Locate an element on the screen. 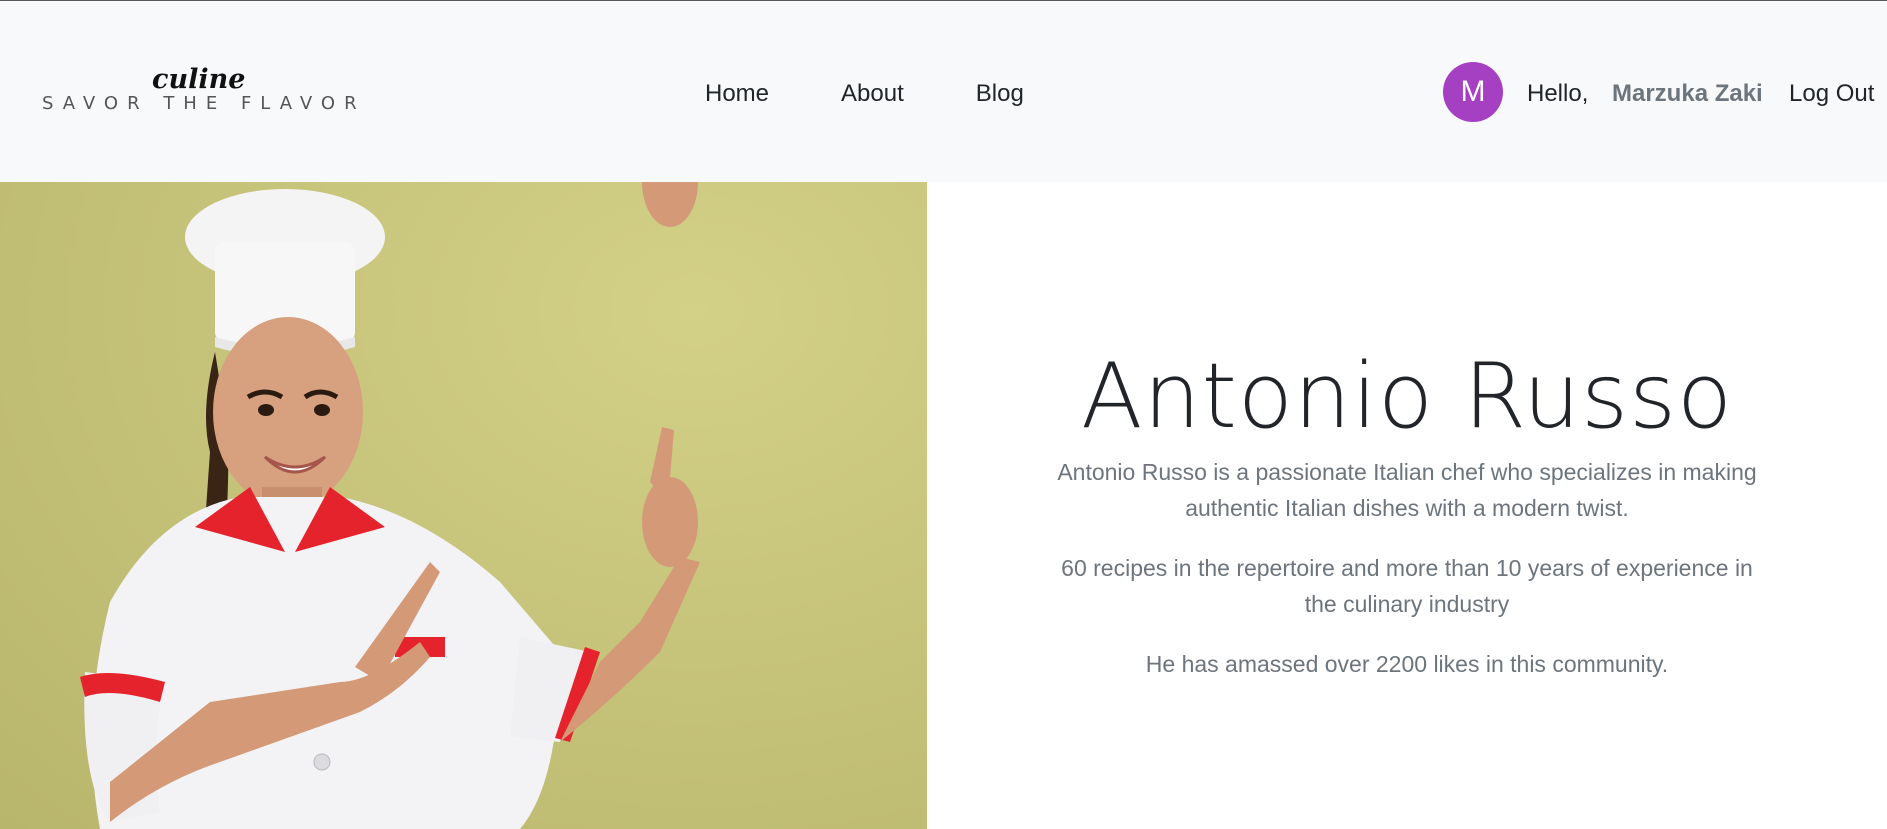  username-text: Marzuka Zaki is located at coordinates (1687, 93).